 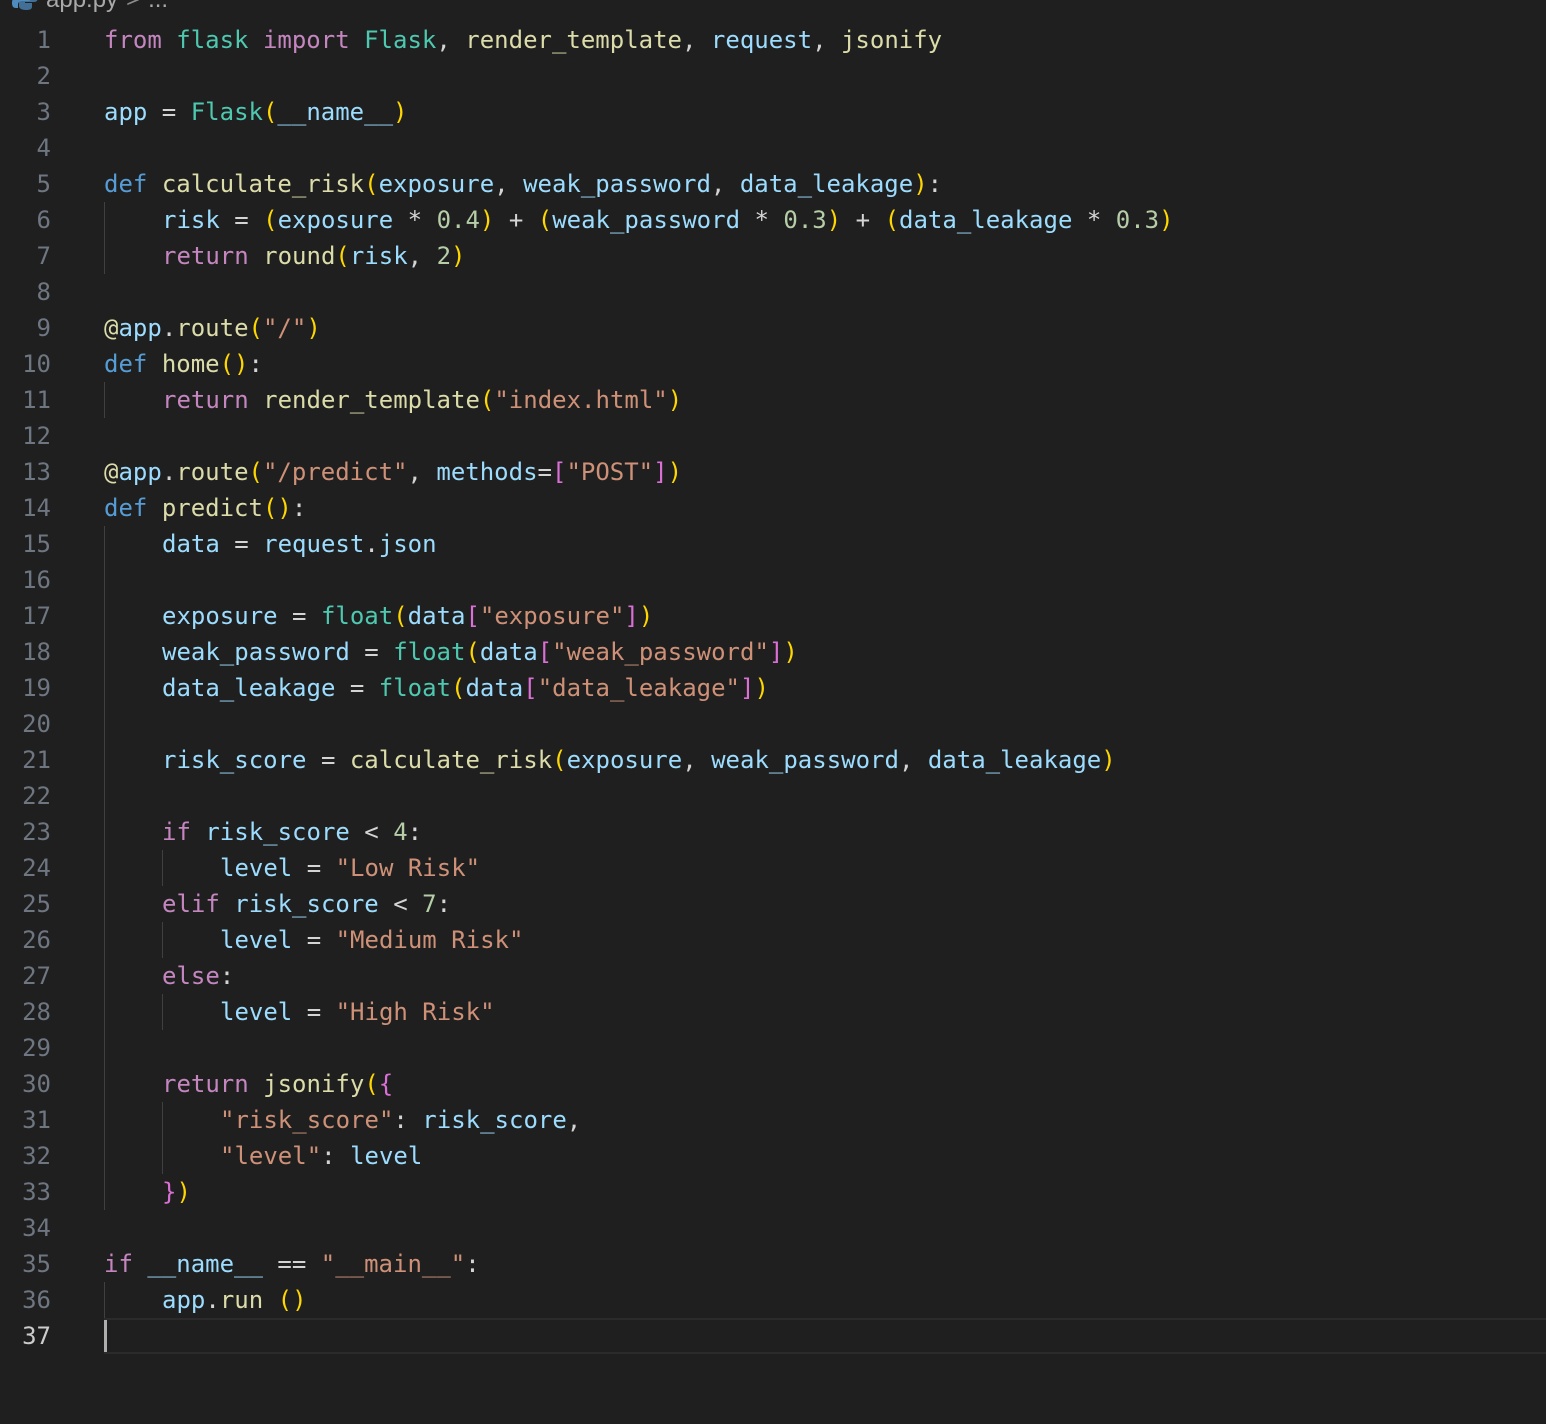 I want to click on breadcrumb-file: app.py, so click(x=82, y=7).